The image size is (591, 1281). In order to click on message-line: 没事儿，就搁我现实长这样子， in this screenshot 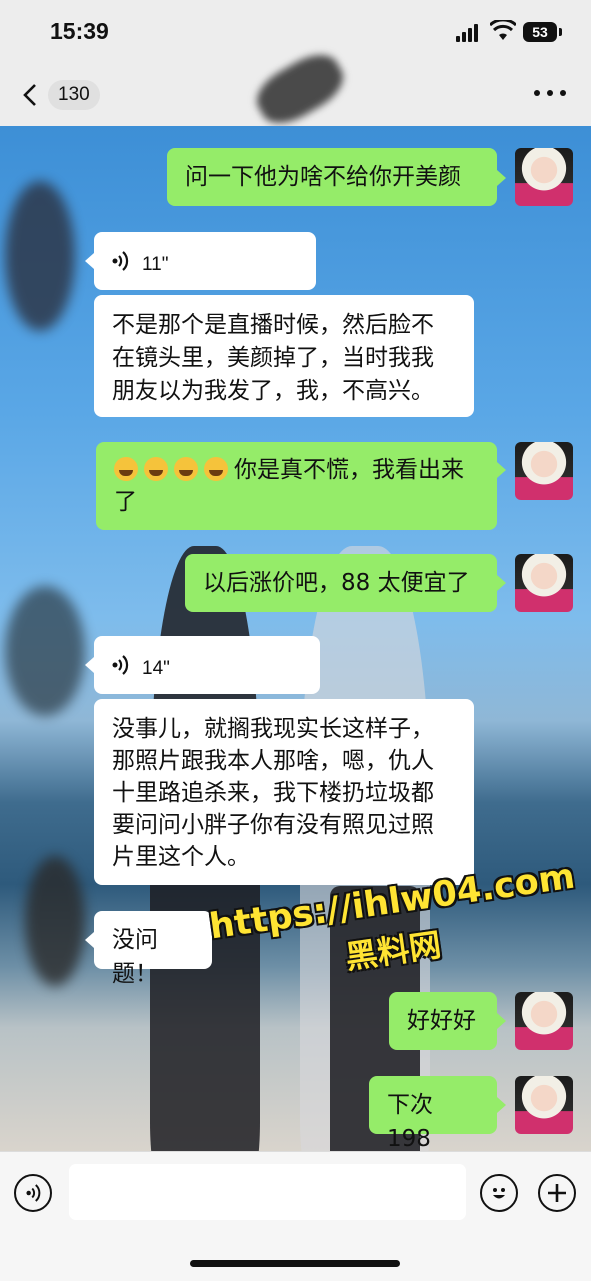, I will do `click(273, 729)`.